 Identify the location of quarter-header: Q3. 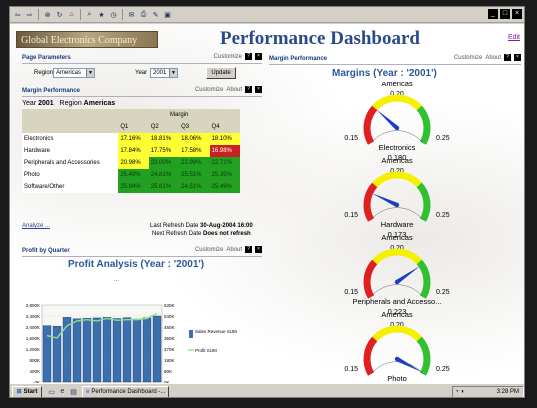
(194, 127).